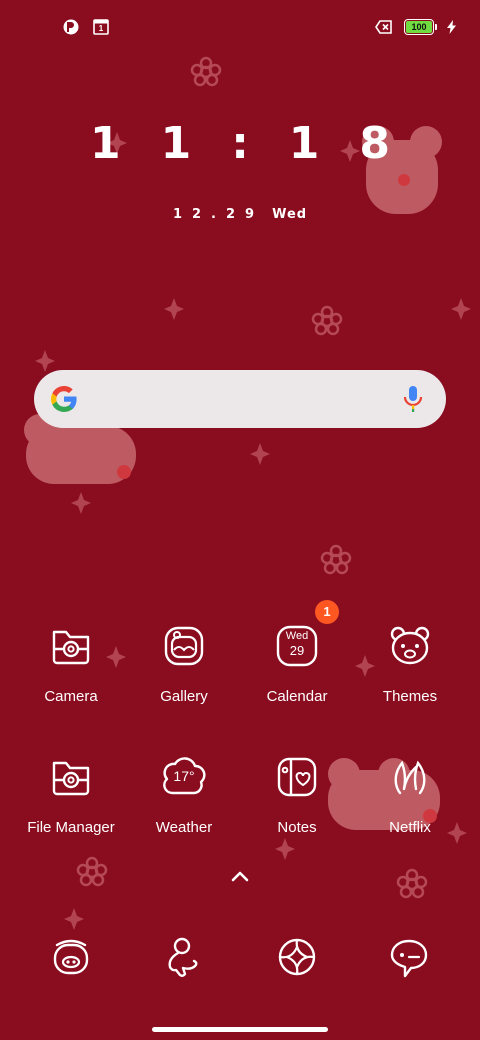 This screenshot has width=480, height=1040. Describe the element at coordinates (218, 214) in the screenshot. I see `clock-date-value: 12.29` at that location.